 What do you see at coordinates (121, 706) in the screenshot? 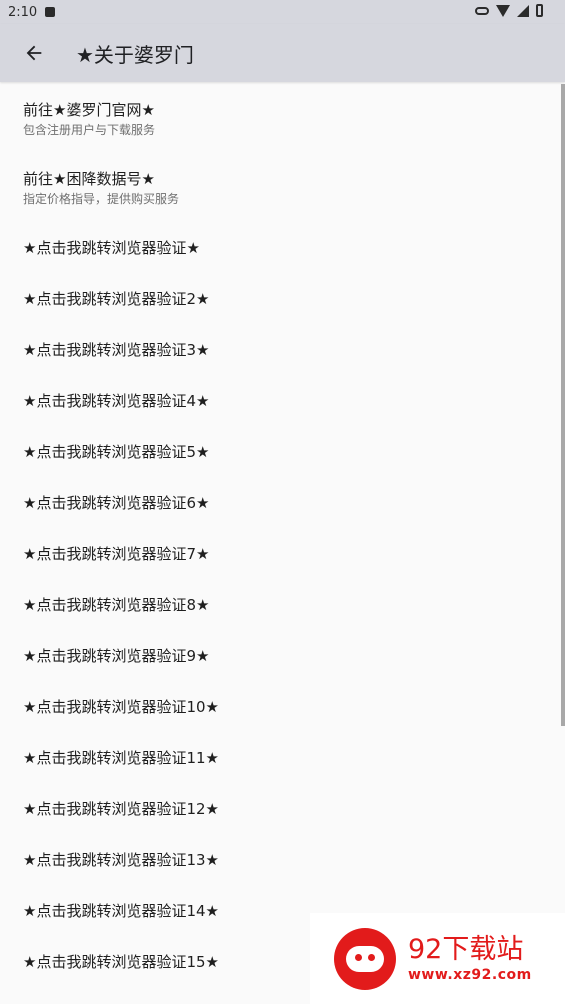
I see `list-item-title: ★点击我跳转浏览器验证10★` at bounding box center [121, 706].